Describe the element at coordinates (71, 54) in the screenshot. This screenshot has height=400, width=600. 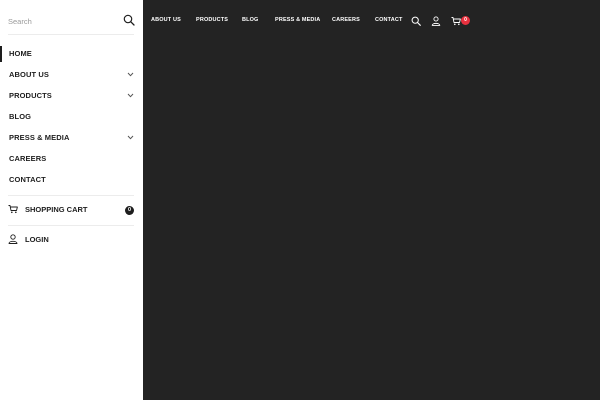
I see `sidebar-item-home: HOME` at that location.